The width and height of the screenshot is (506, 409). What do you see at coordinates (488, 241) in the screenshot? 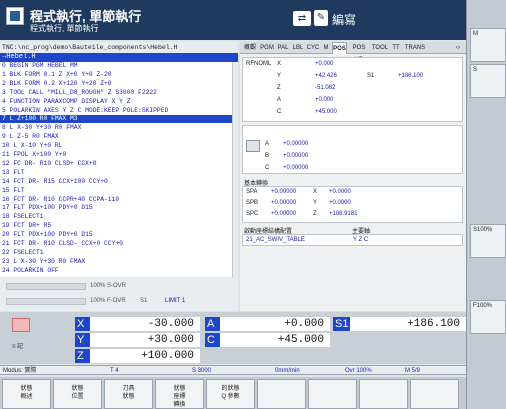
I see `spindle-override-key: S100%` at bounding box center [488, 241].